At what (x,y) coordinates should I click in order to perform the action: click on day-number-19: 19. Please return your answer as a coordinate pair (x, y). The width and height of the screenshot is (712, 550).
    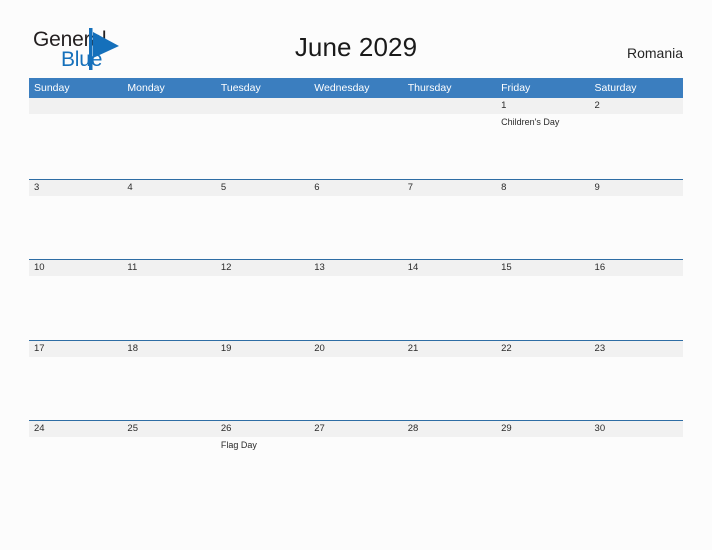
    Looking at the image, I should click on (262, 349).